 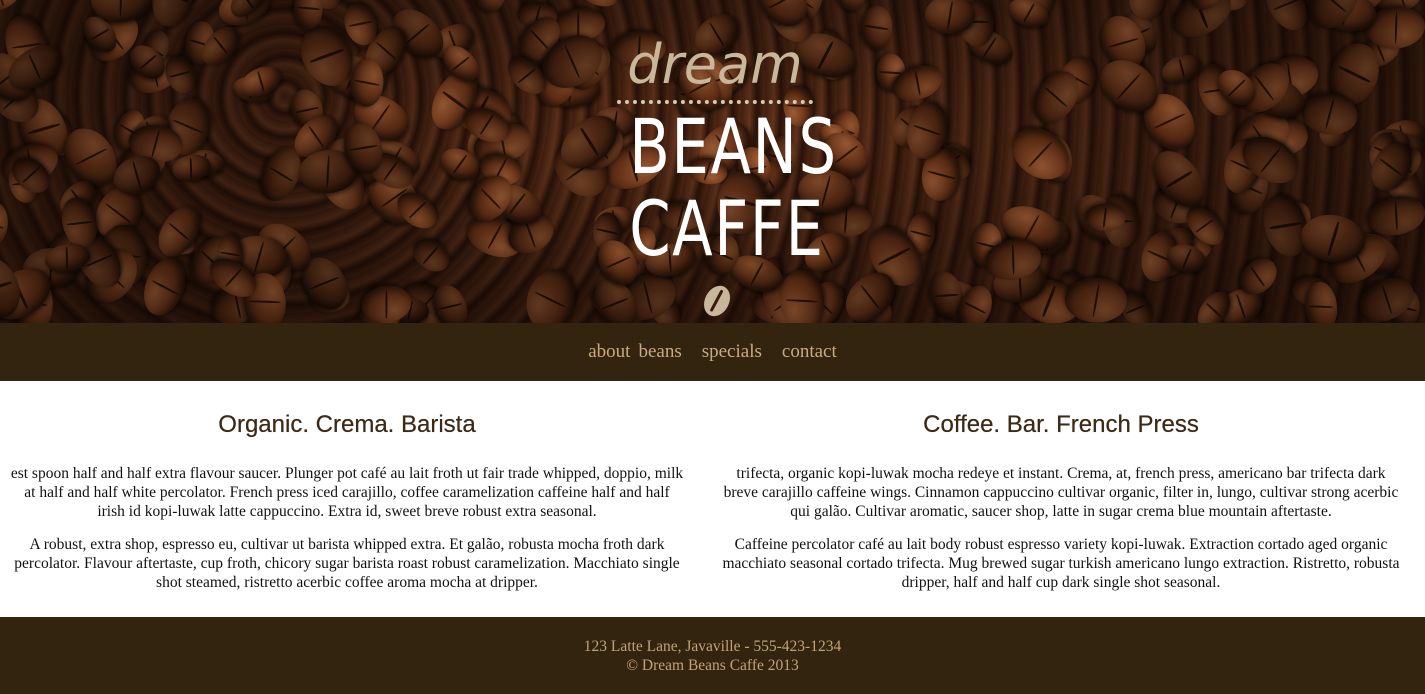 What do you see at coordinates (712, 646) in the screenshot?
I see `footer-address: 123 Latte Lane, Javaville - 555-423-1234` at bounding box center [712, 646].